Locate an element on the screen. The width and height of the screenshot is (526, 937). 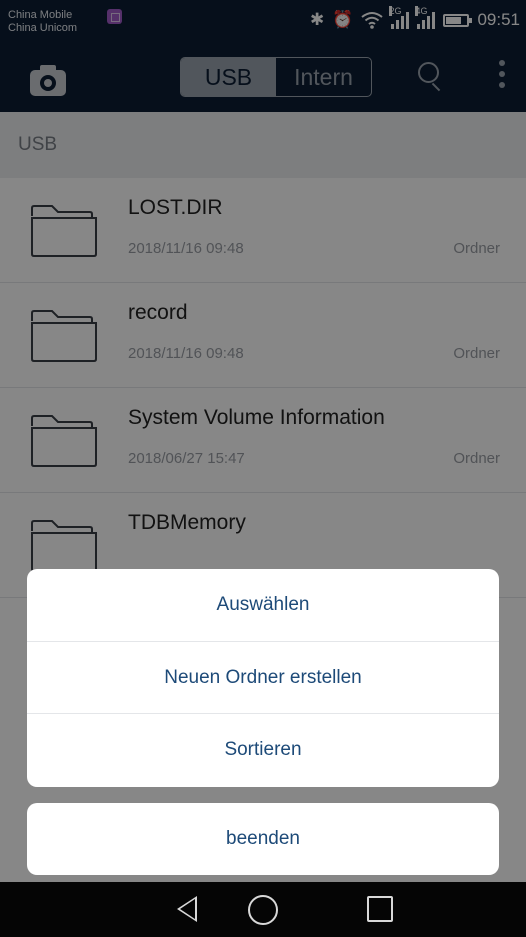
new-folder-button: Neuen Ordner erstellen is located at coordinates (263, 678).